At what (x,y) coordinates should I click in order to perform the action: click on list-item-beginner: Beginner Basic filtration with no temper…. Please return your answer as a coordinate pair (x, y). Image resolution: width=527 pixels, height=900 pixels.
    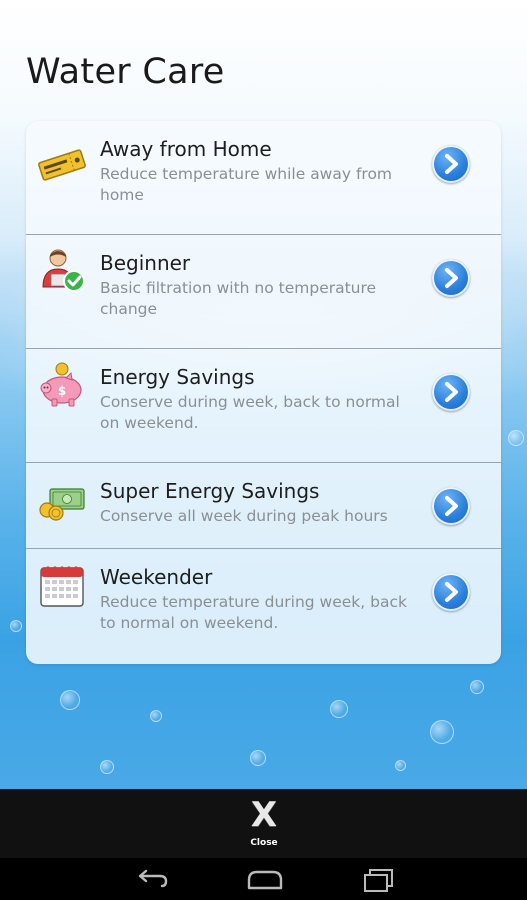
    Looking at the image, I should click on (263, 292).